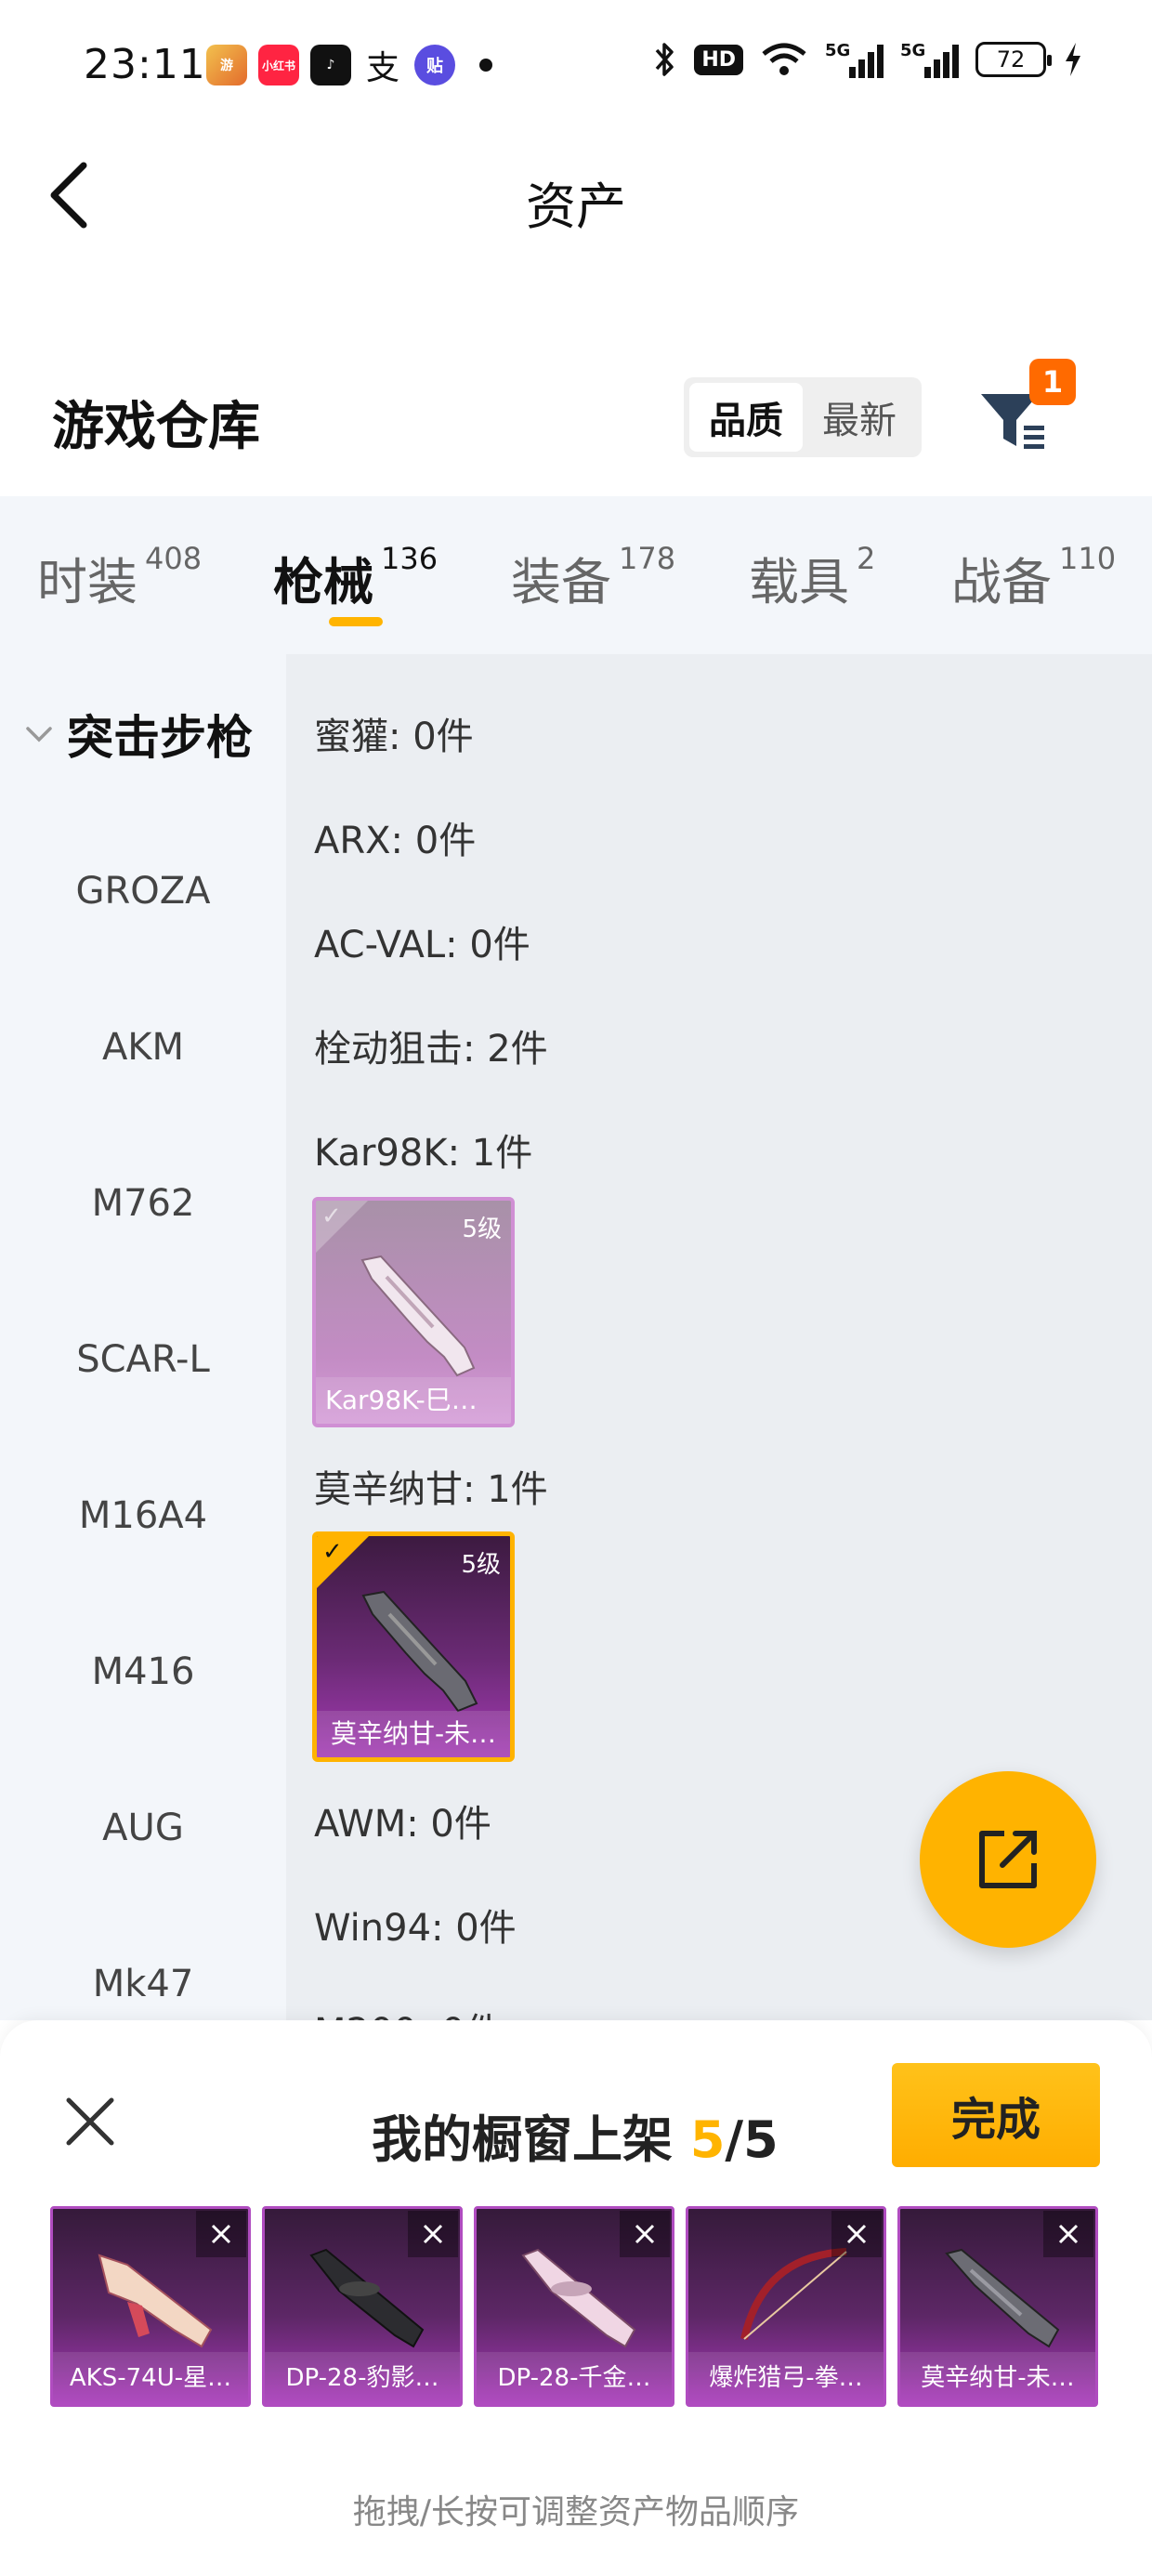 This screenshot has width=1152, height=2576. I want to click on alipay-icon: 支, so click(382, 68).